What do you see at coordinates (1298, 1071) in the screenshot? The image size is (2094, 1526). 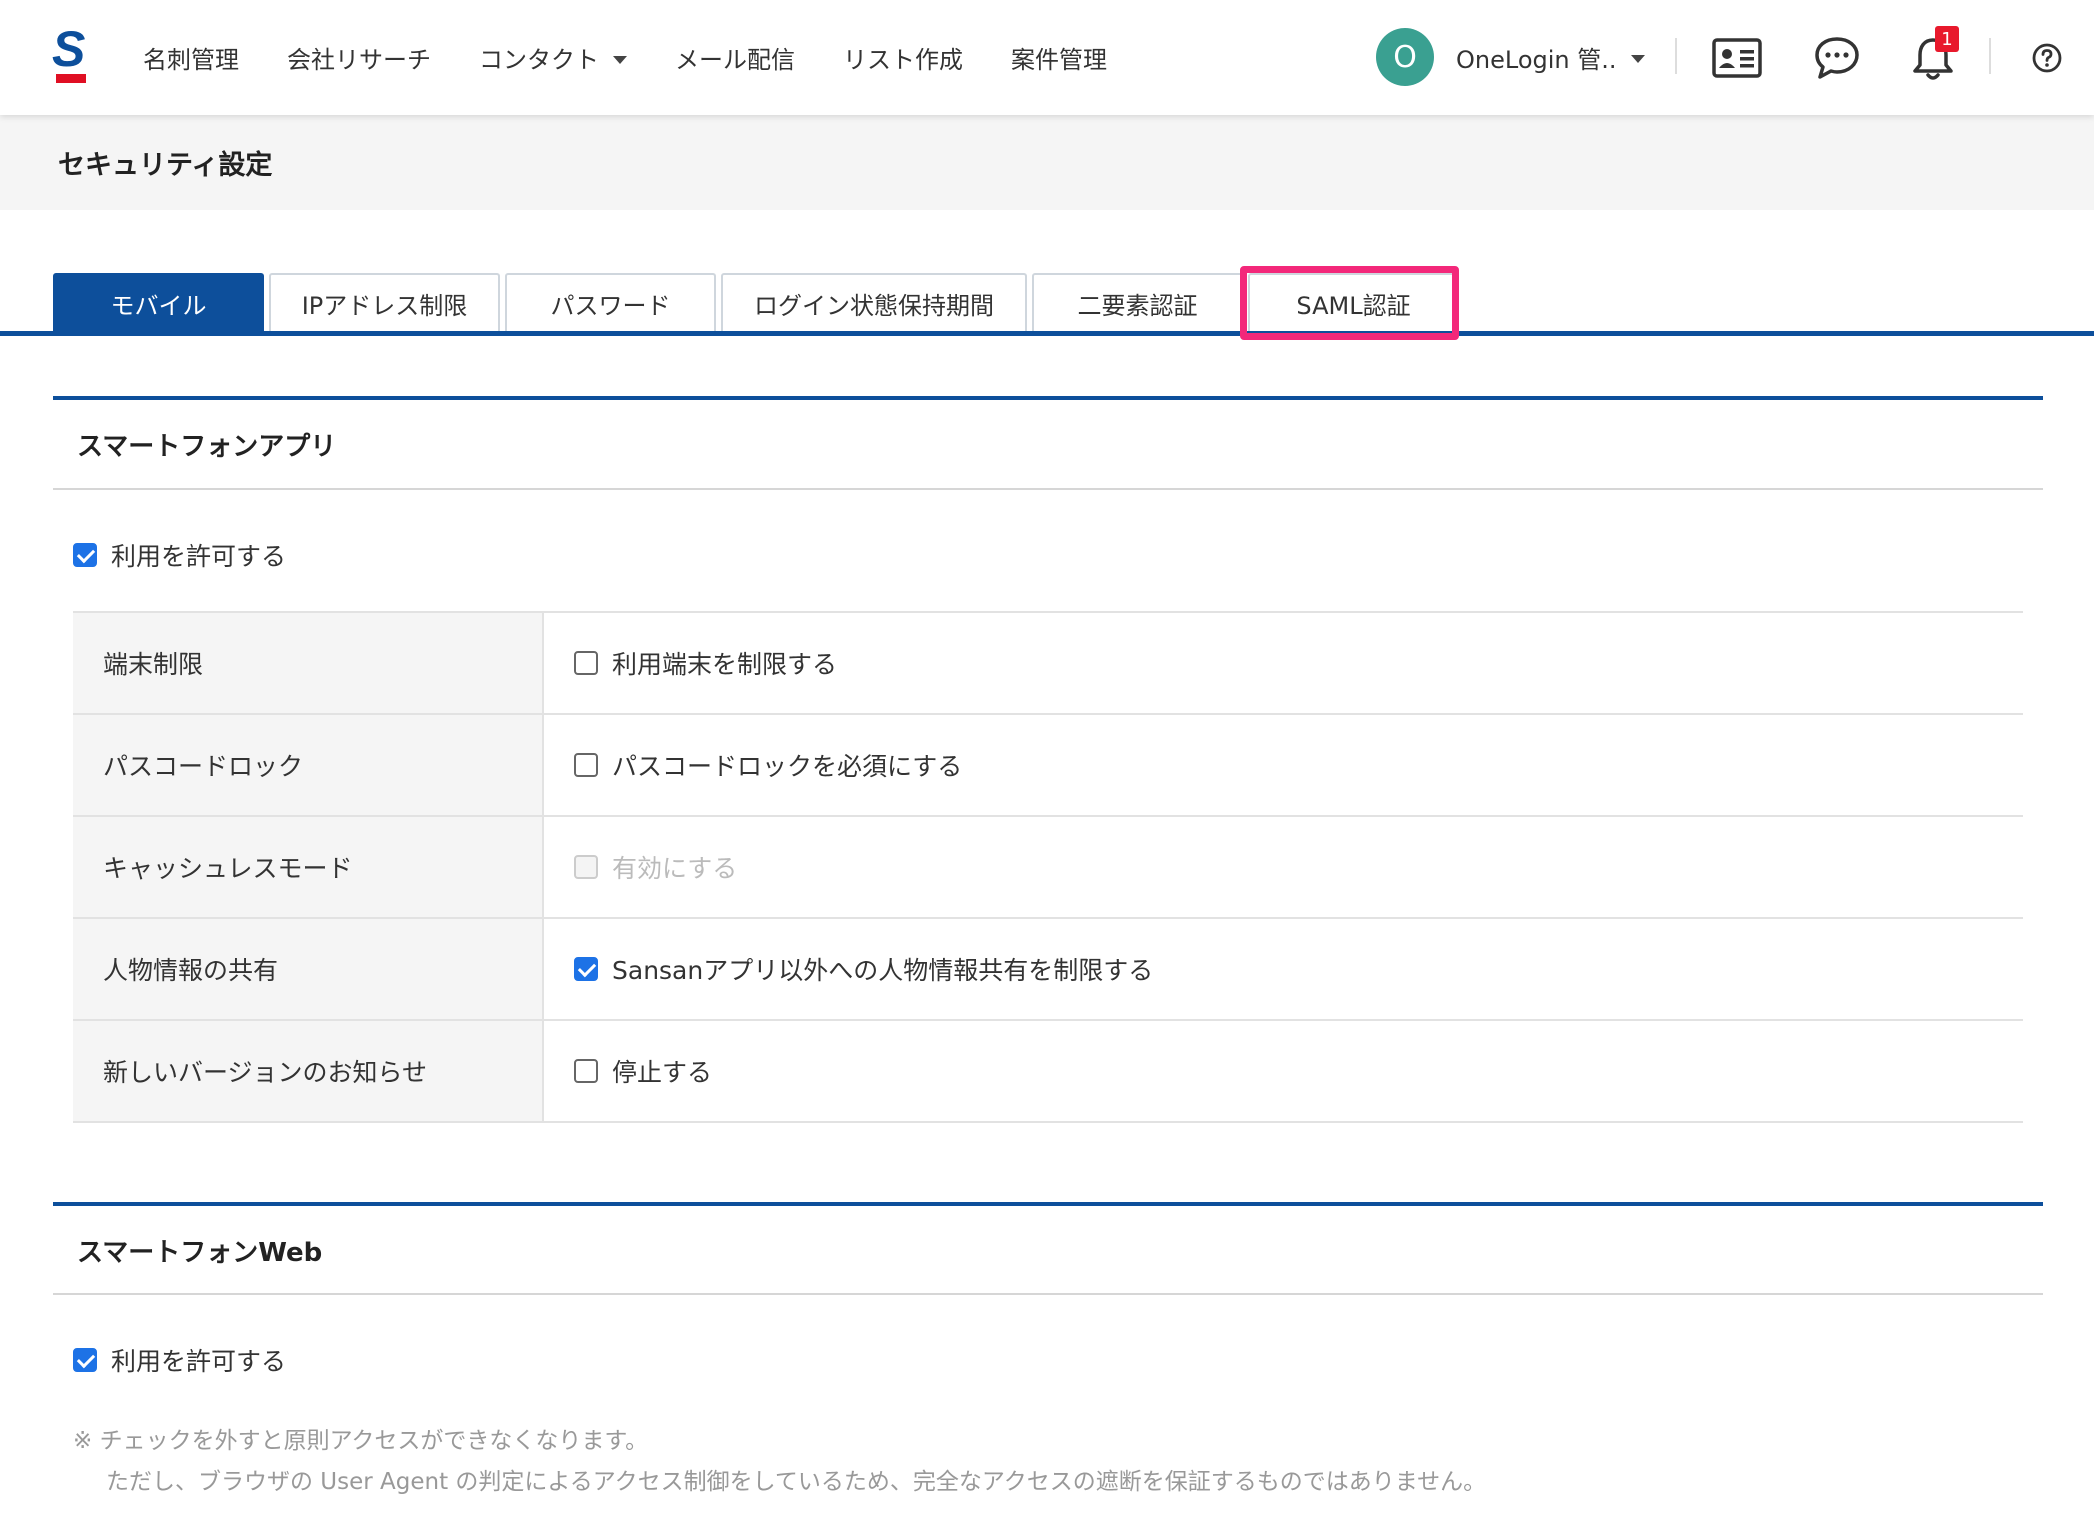 I see `stop-notice-checkbox: 停止する` at bounding box center [1298, 1071].